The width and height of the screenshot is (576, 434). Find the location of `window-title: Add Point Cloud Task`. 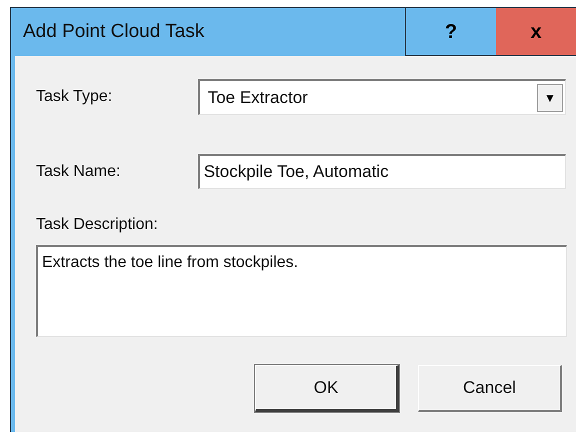

window-title: Add Point Cloud Task is located at coordinates (114, 32).